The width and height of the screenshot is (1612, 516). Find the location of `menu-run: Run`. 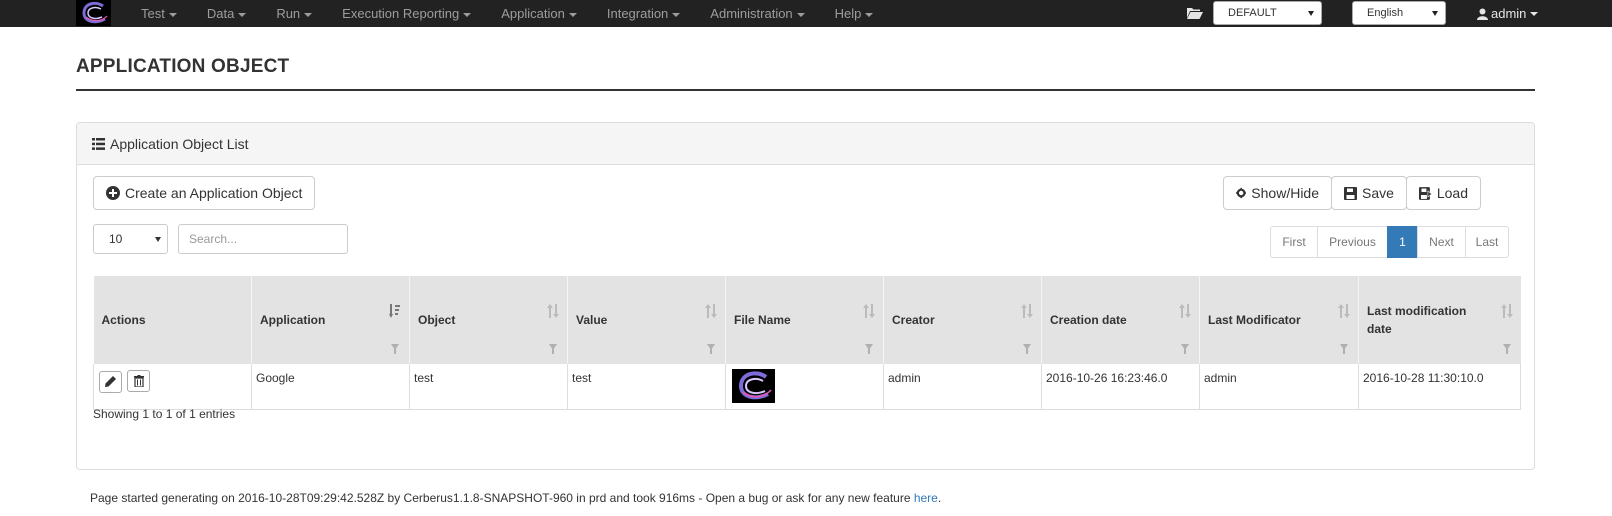

menu-run: Run is located at coordinates (294, 13).